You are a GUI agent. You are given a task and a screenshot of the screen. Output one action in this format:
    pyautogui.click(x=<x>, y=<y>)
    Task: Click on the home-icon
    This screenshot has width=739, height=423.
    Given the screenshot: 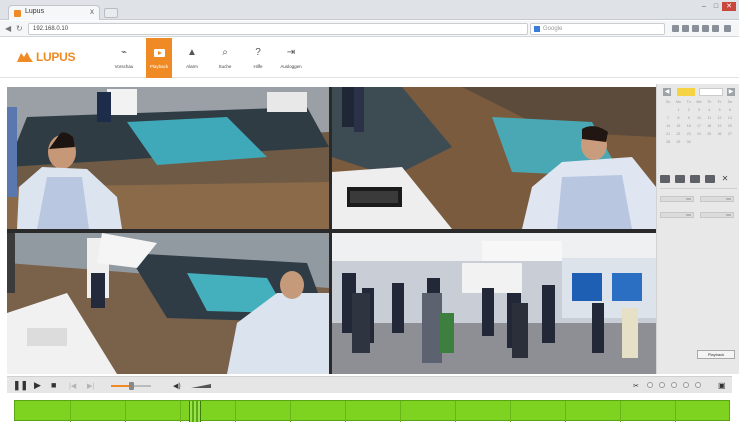 What is the action you would take?
    pyautogui.click(x=705, y=28)
    